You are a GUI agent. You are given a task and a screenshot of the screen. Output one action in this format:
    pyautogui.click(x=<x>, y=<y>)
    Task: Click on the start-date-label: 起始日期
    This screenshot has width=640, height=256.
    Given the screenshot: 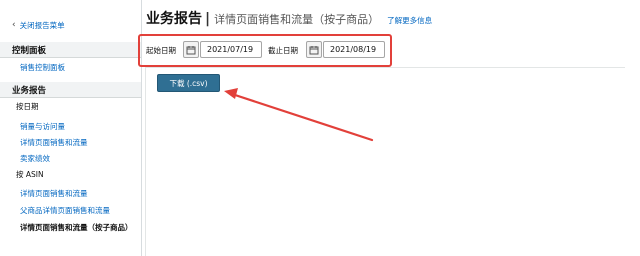 What is the action you would take?
    pyautogui.click(x=161, y=50)
    